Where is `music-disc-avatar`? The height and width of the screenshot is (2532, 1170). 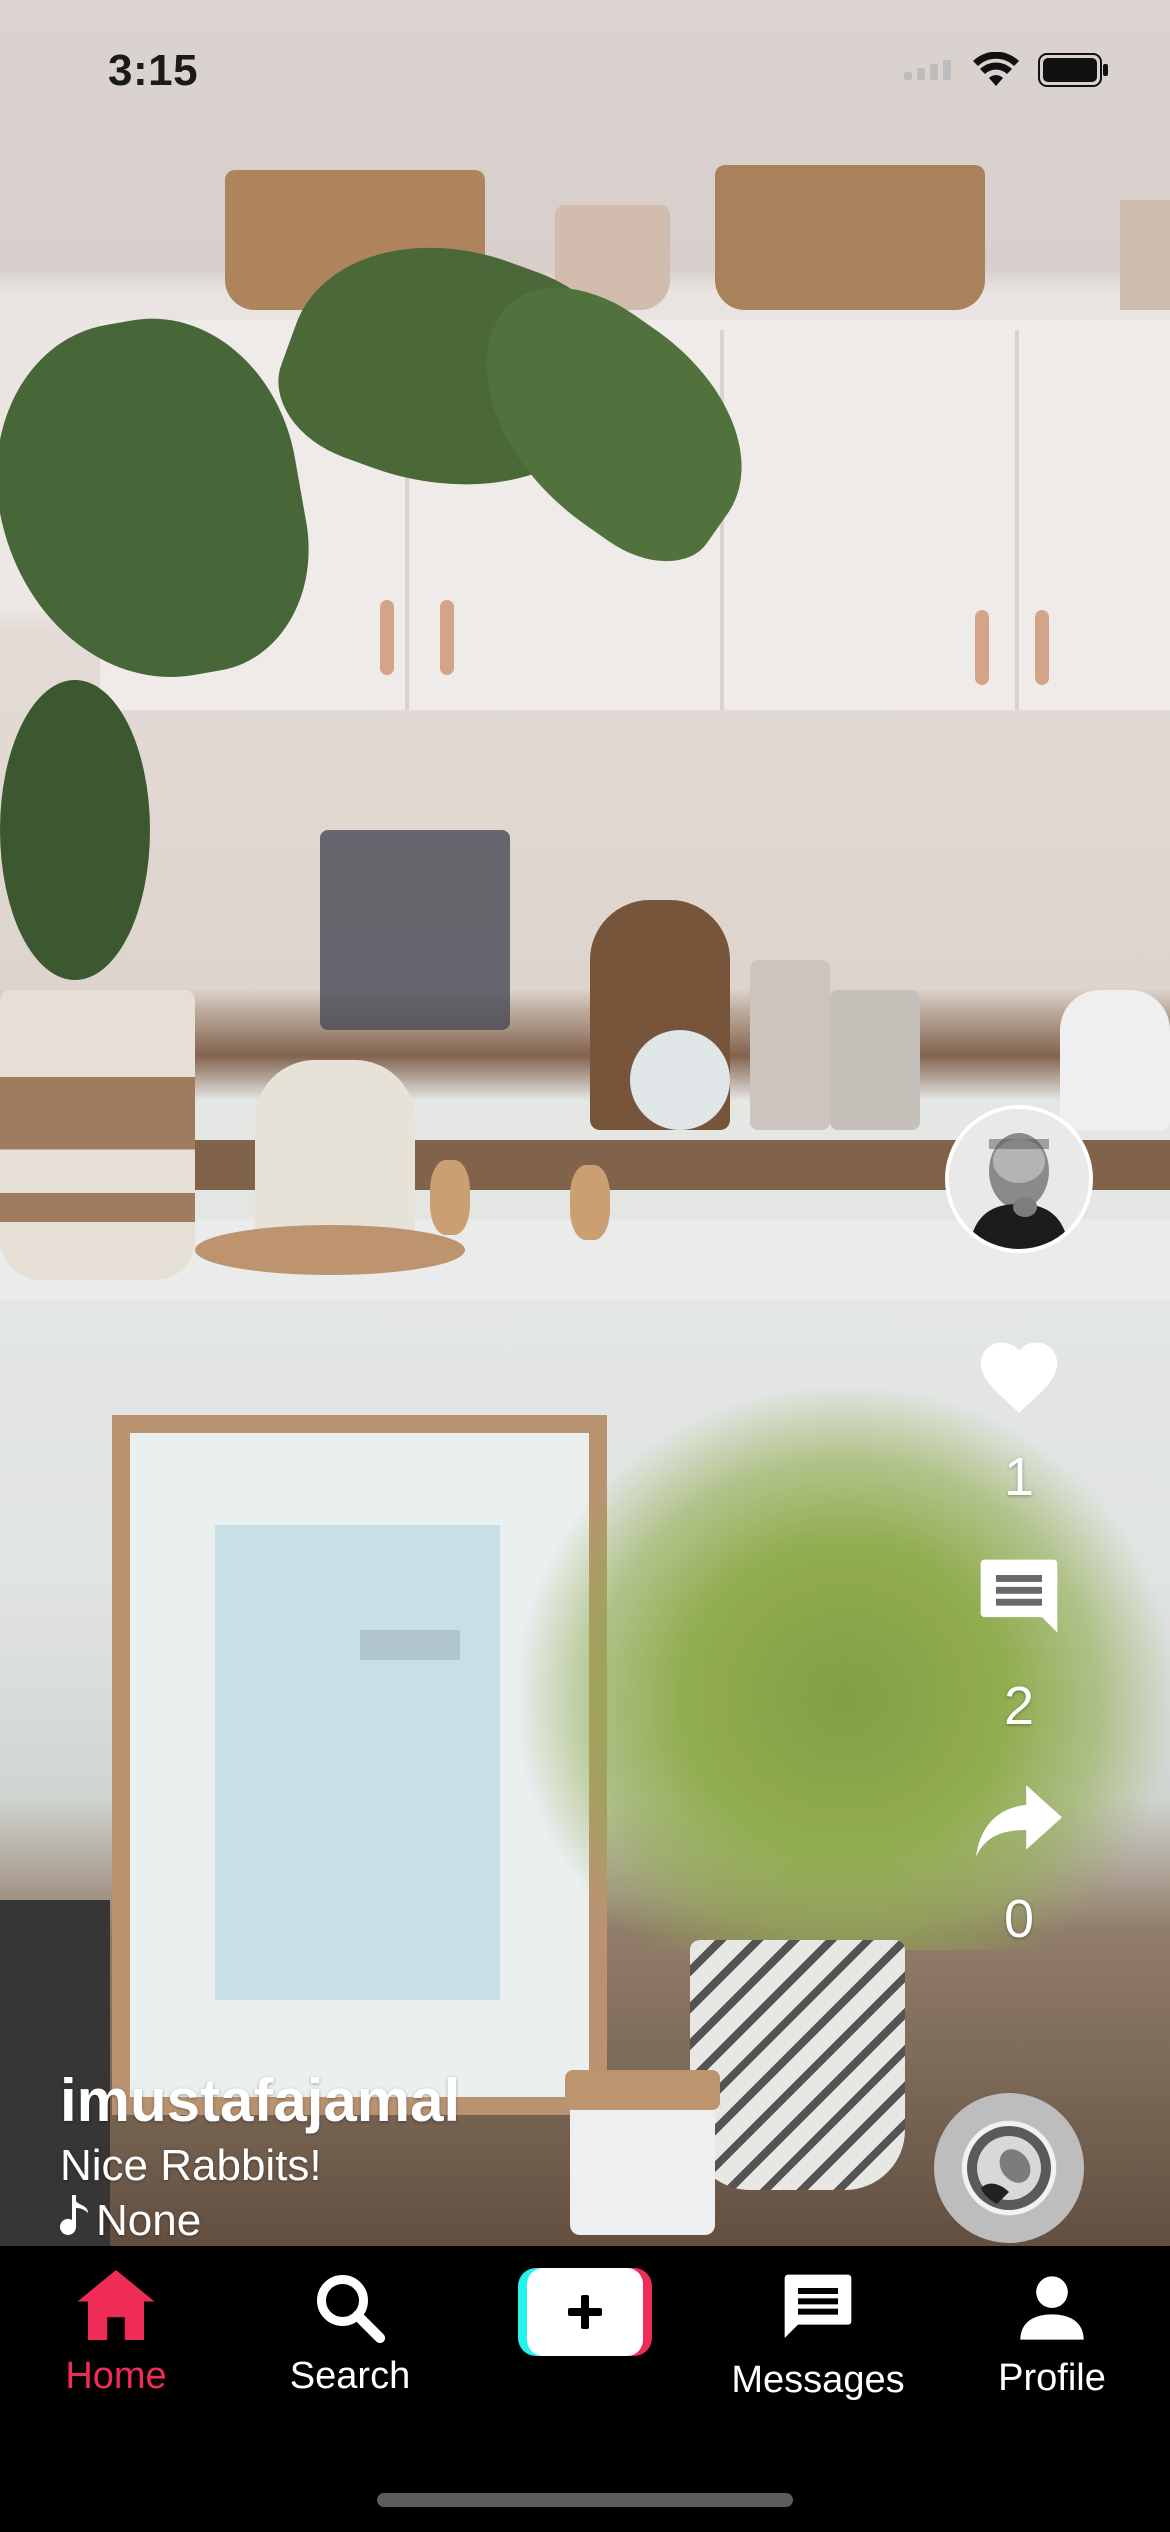 music-disc-avatar is located at coordinates (1009, 2168).